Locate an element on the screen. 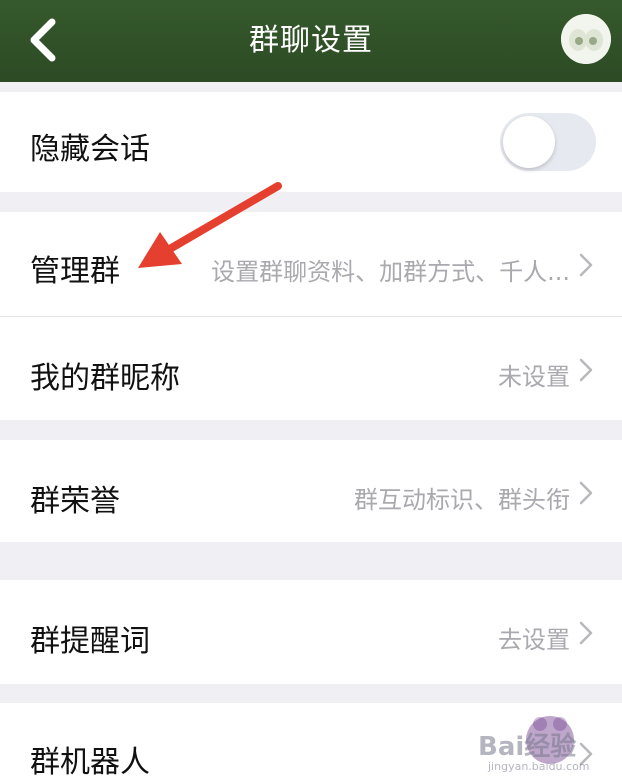 The image size is (622, 782). hide-chat-toggle is located at coordinates (548, 142).